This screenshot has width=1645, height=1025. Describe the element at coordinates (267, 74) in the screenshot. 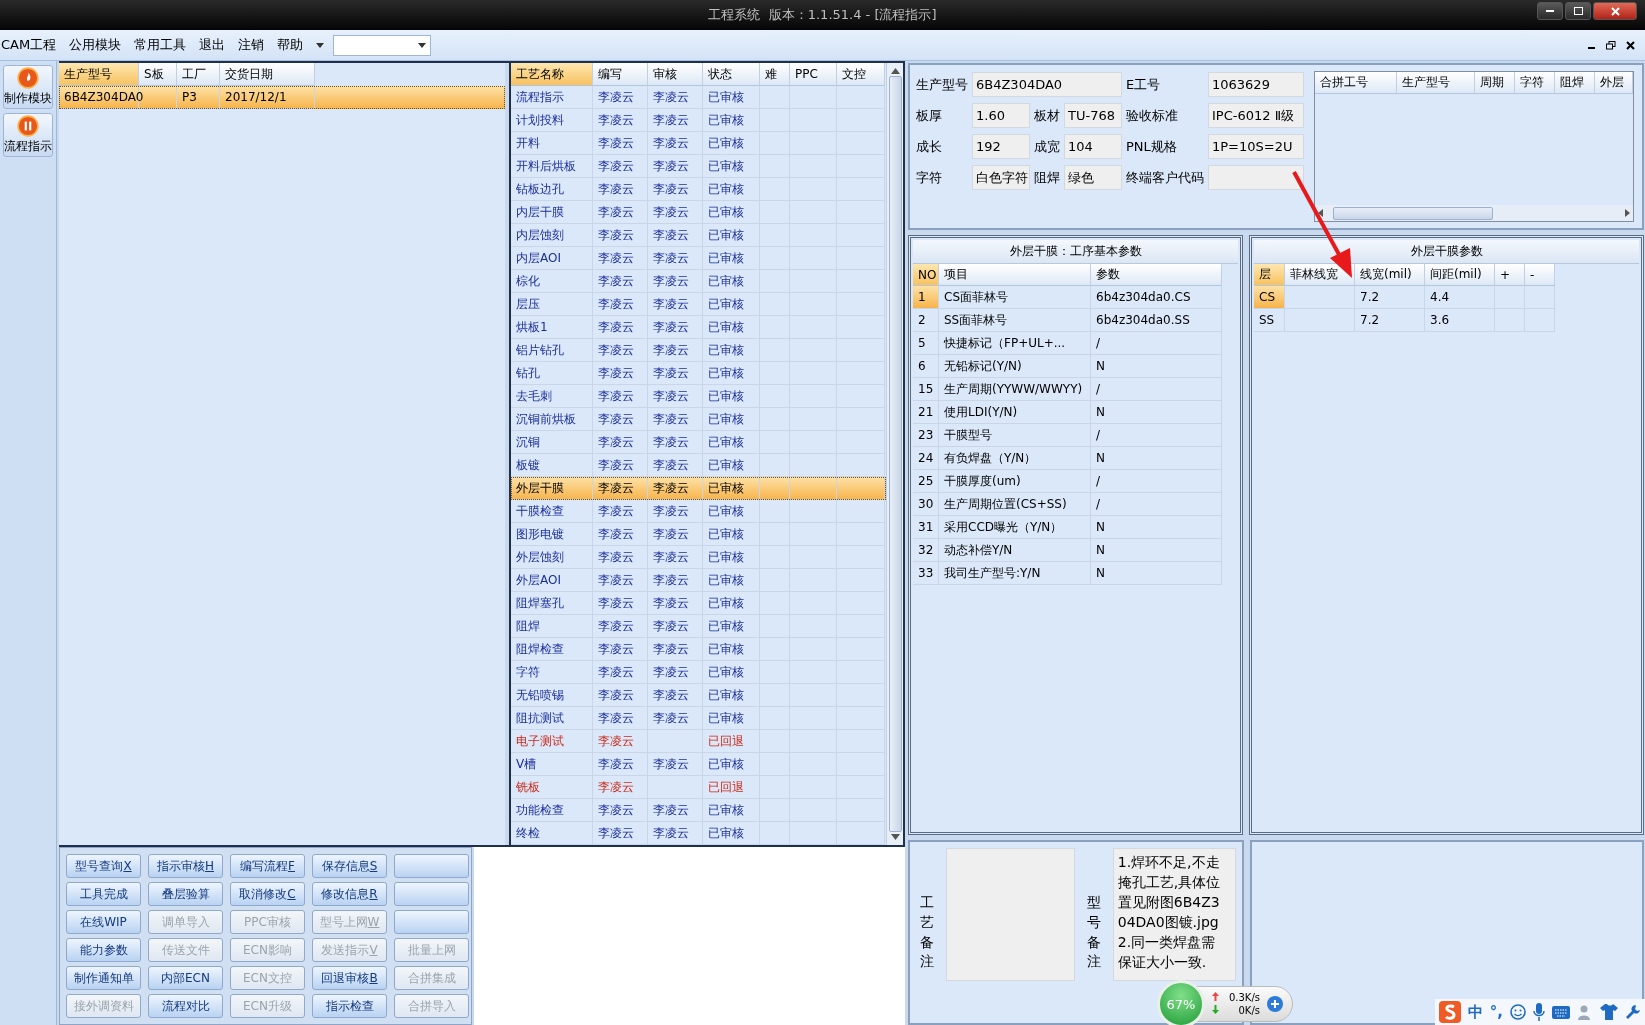

I see `column-header: 交货日期` at that location.